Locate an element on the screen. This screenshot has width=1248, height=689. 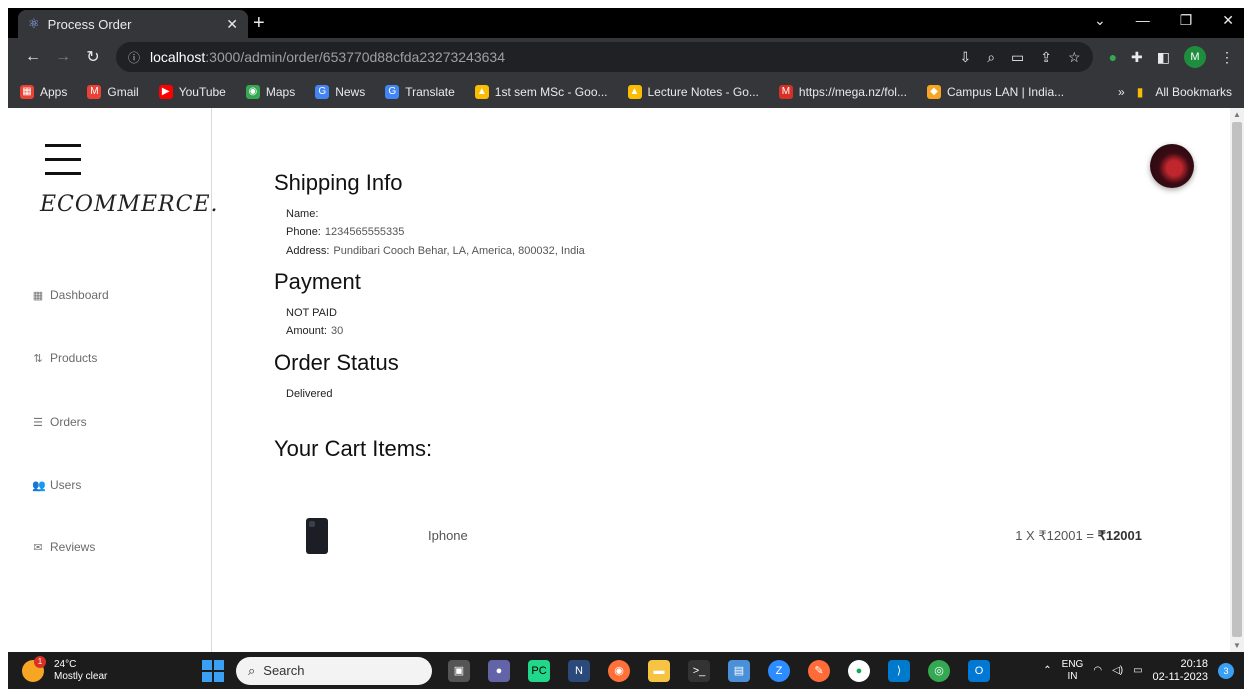
zoom-app-icon: Z is located at coordinates (779, 670).